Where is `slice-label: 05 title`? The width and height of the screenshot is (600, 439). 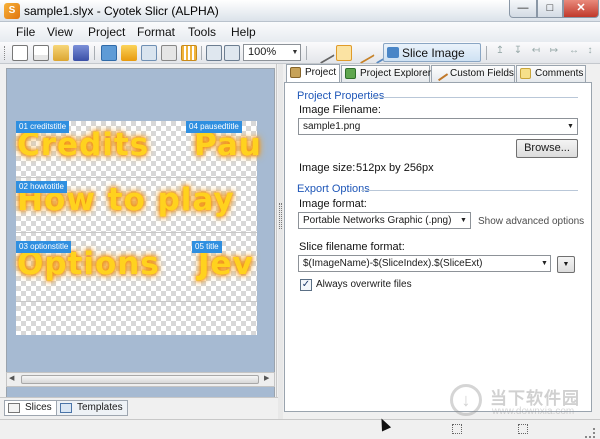
slice-label: 05 title is located at coordinates (207, 247).